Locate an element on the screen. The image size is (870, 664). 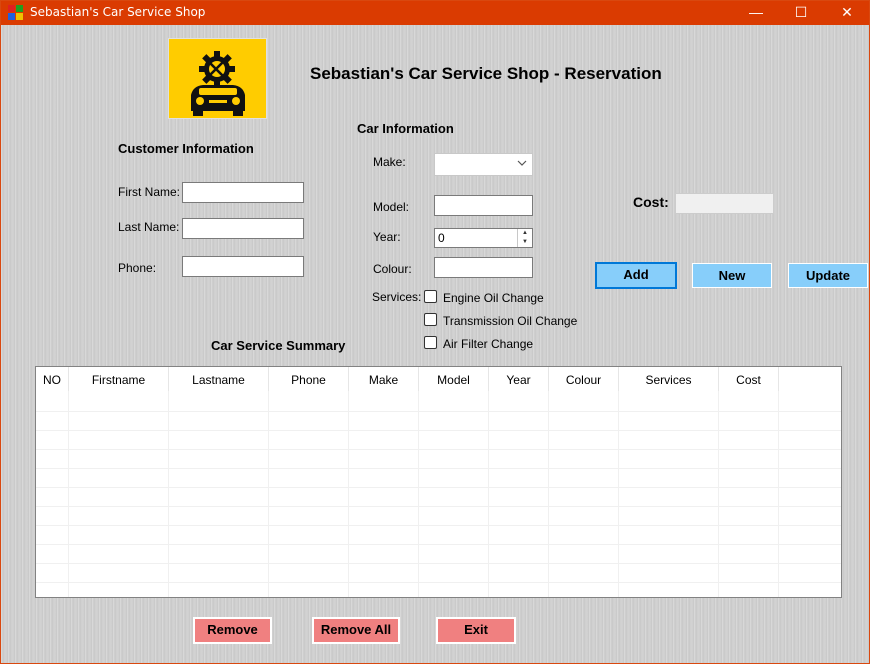
colour-input is located at coordinates (483, 267).